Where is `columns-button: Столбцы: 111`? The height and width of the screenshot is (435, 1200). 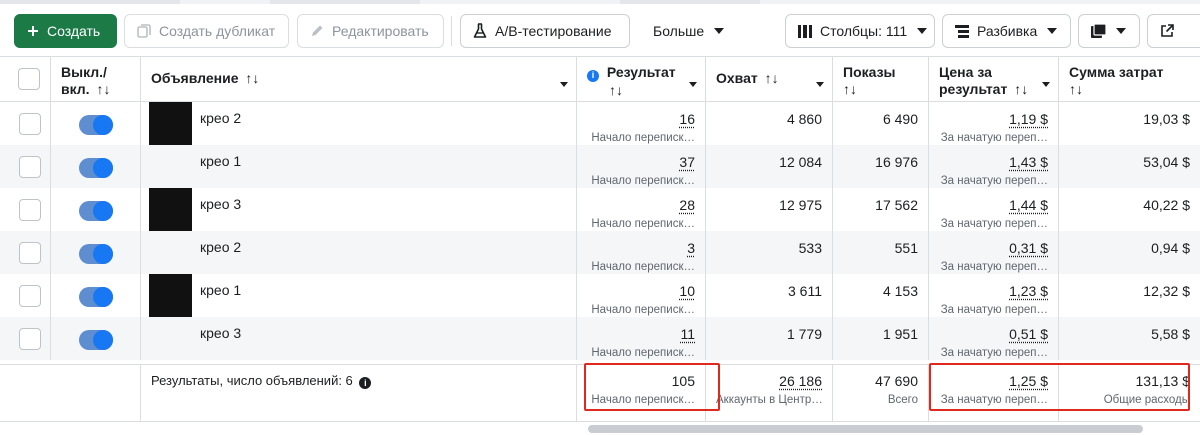
columns-button: Столбцы: 111 is located at coordinates (860, 31).